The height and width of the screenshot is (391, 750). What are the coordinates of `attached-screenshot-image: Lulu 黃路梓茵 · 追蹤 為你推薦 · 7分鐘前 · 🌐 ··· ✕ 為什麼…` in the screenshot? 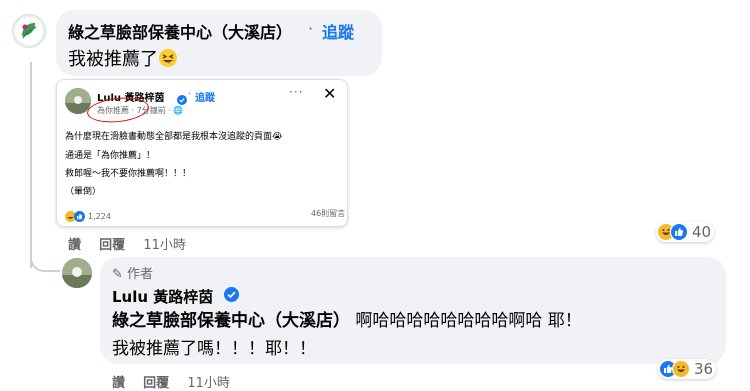 It's located at (202, 153).